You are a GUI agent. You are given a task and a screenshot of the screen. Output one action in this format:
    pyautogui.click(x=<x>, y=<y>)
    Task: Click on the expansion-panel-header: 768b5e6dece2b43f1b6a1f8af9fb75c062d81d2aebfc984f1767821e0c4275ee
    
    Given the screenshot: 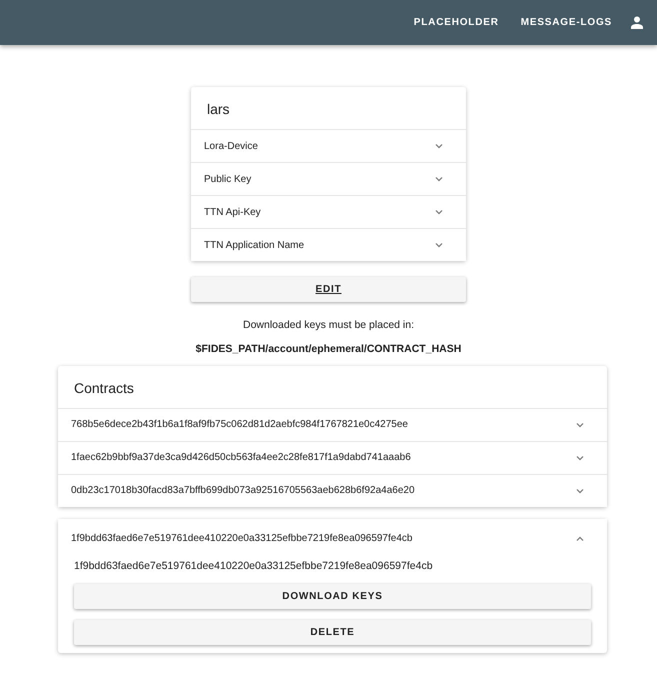 What is the action you would take?
    pyautogui.click(x=332, y=424)
    